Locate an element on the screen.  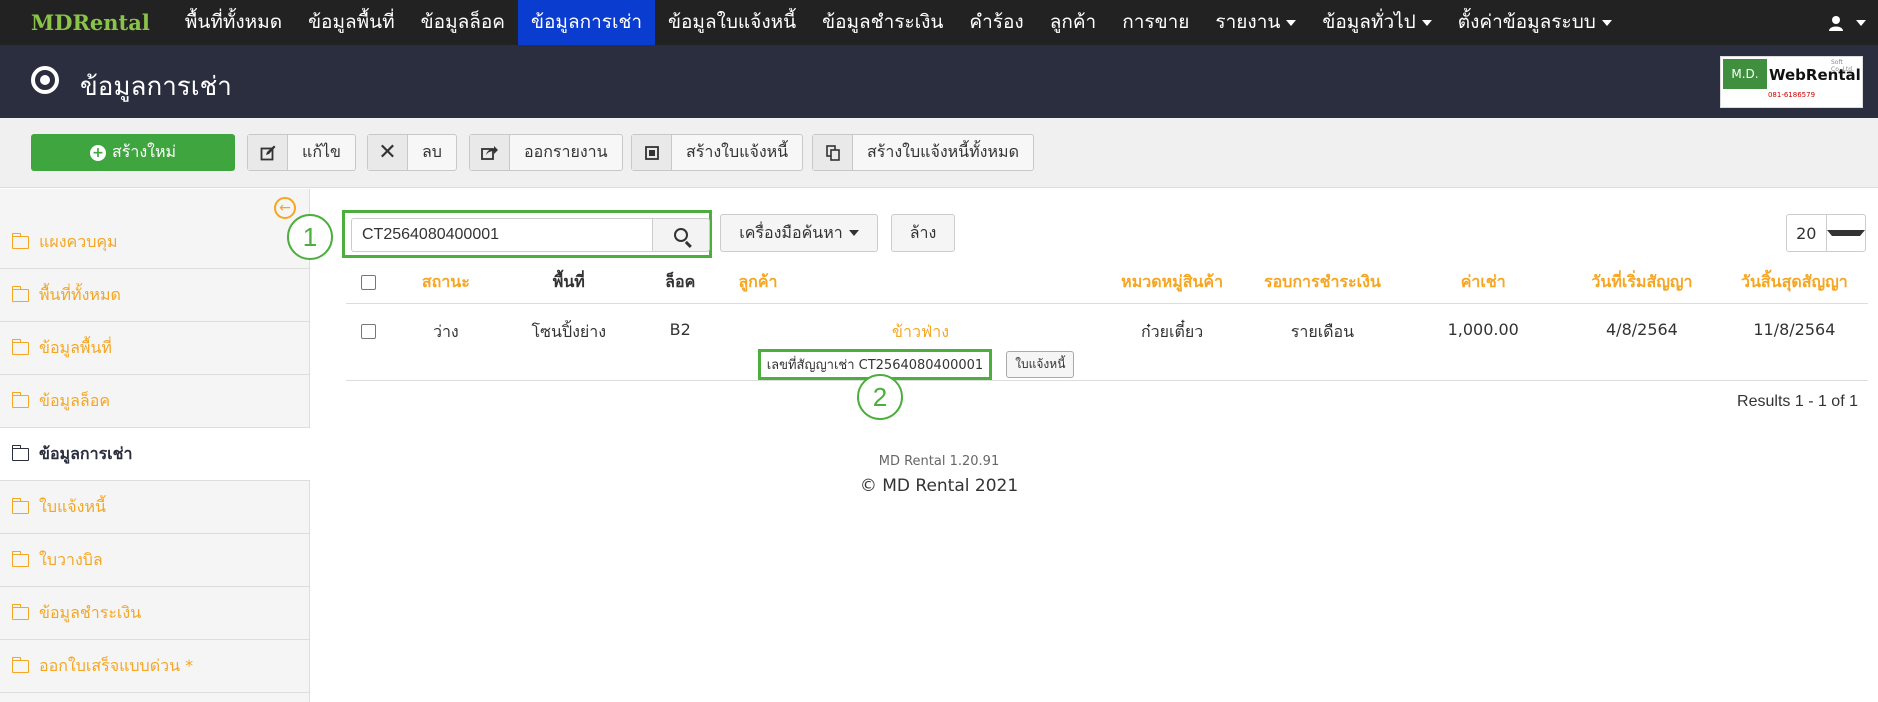
user-menu is located at coordinates (1847, 22).